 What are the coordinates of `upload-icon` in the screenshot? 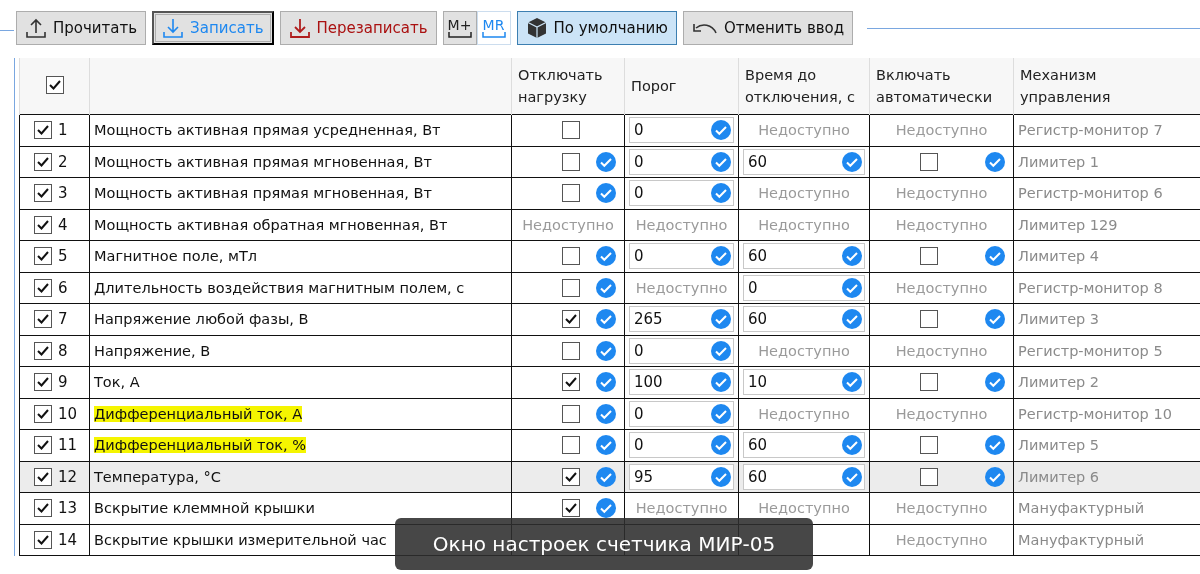 It's located at (36, 28).